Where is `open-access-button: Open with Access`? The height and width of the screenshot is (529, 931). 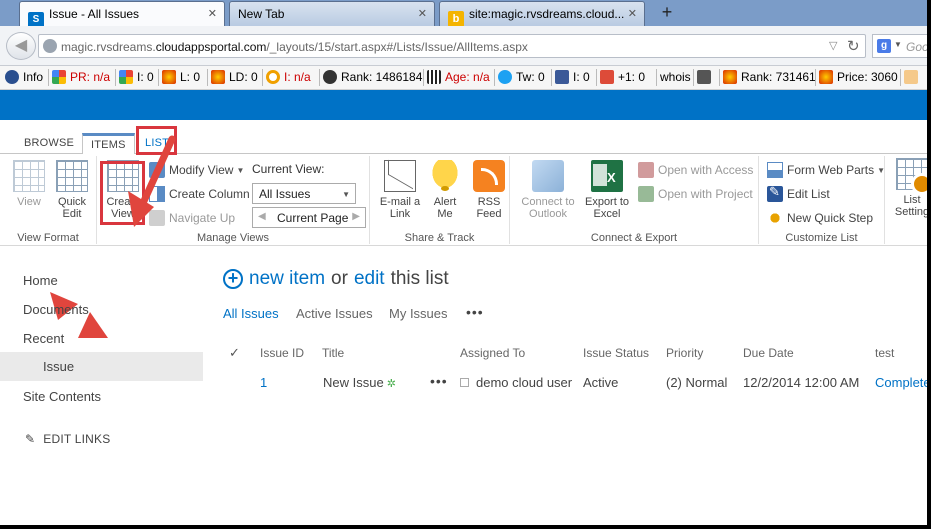 open-access-button: Open with Access is located at coordinates (695, 170).